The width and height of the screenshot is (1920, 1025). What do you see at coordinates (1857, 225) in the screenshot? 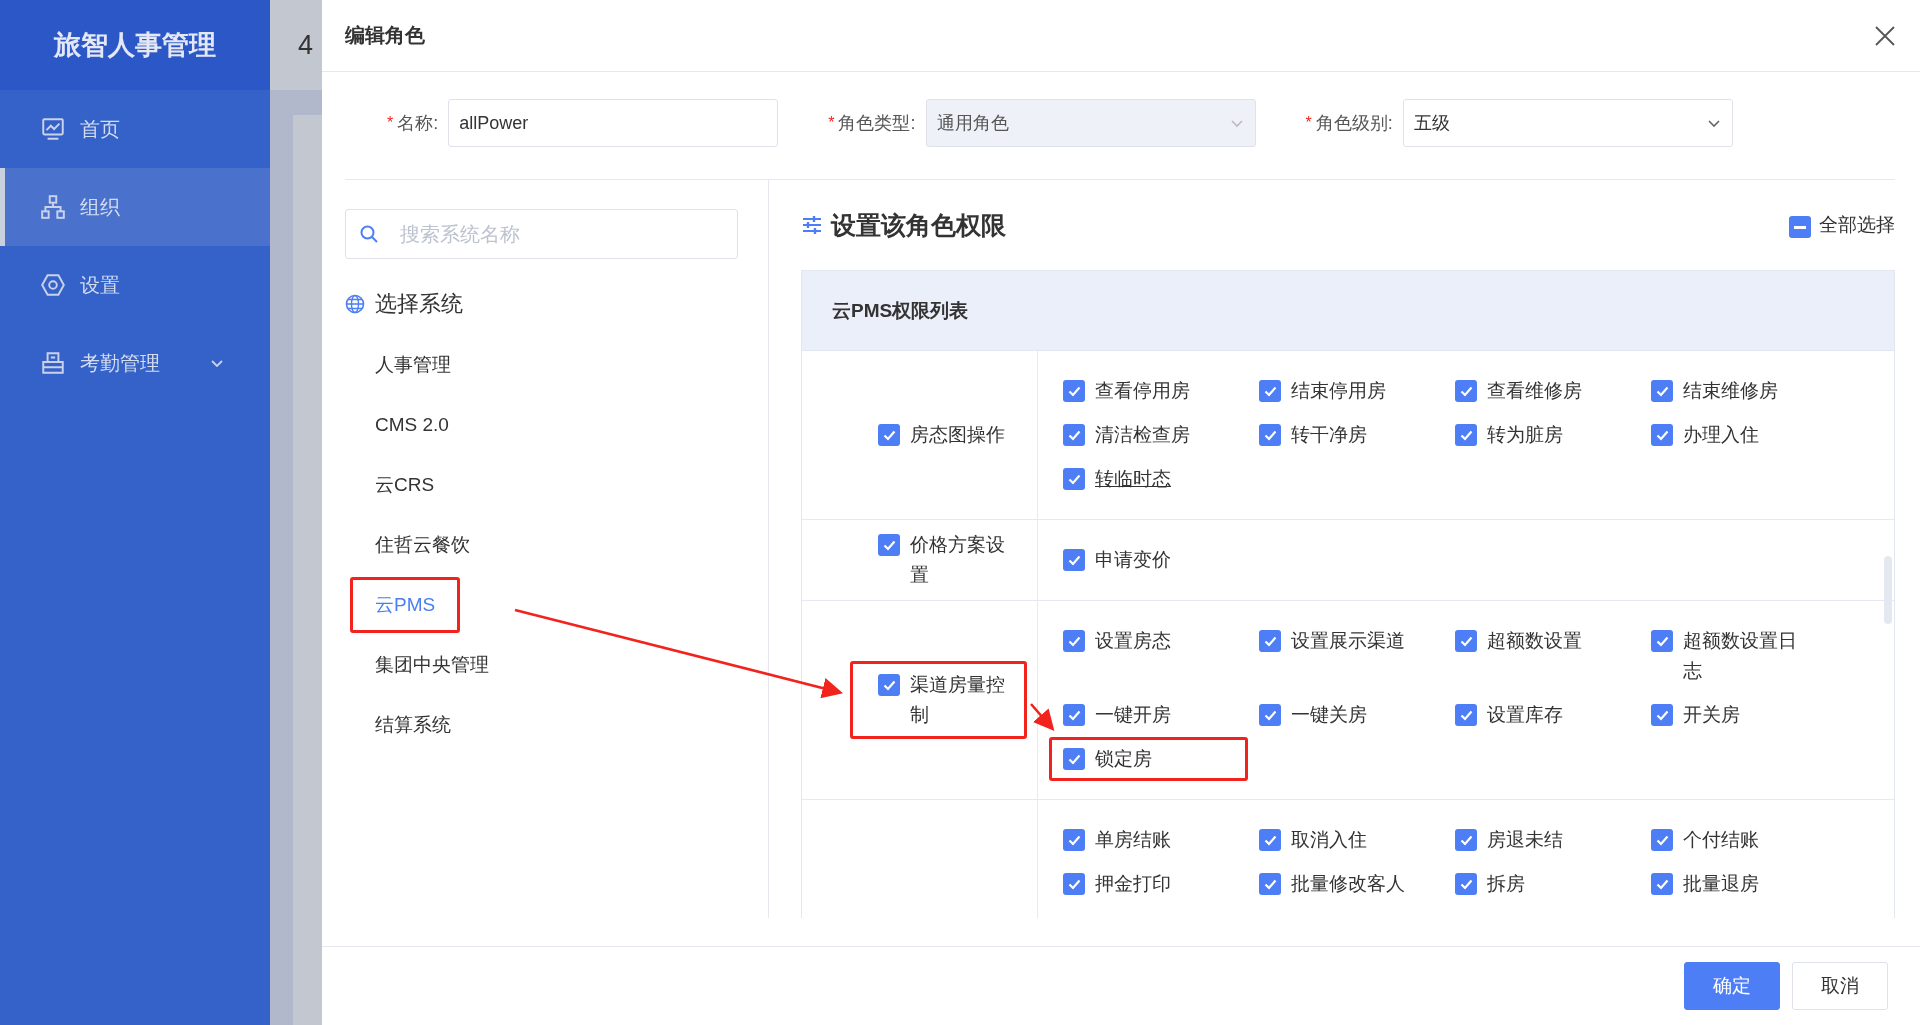
I see `select-all-label: 全部选择` at bounding box center [1857, 225].